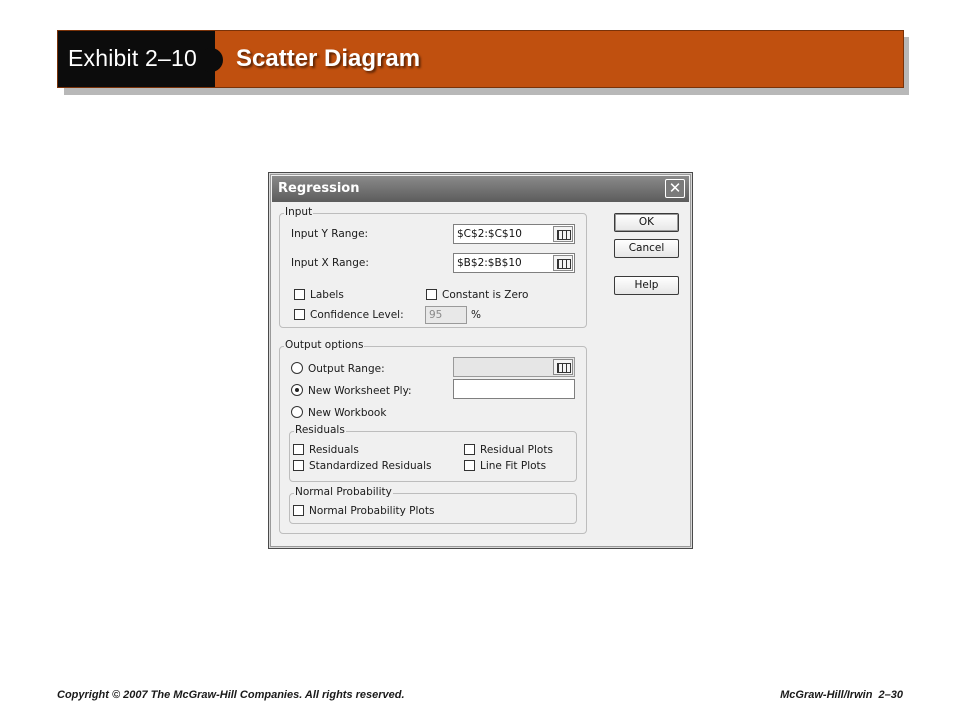 The image size is (960, 720). Describe the element at coordinates (330, 263) in the screenshot. I see `input-x-range-label: Input X Range:` at that location.